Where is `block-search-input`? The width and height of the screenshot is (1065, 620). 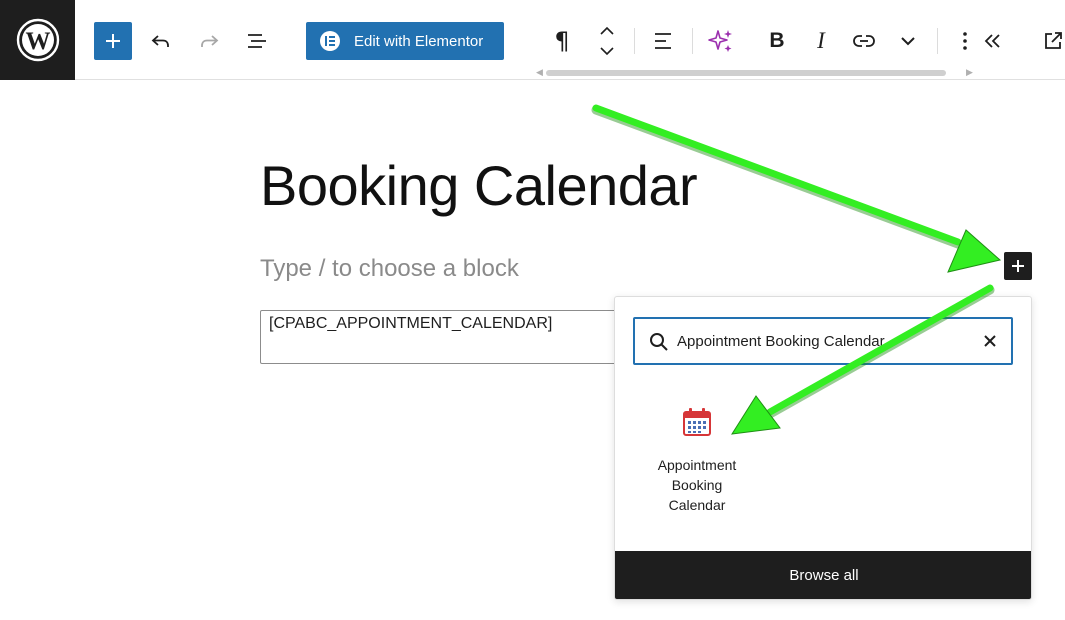 block-search-input is located at coordinates (822, 341).